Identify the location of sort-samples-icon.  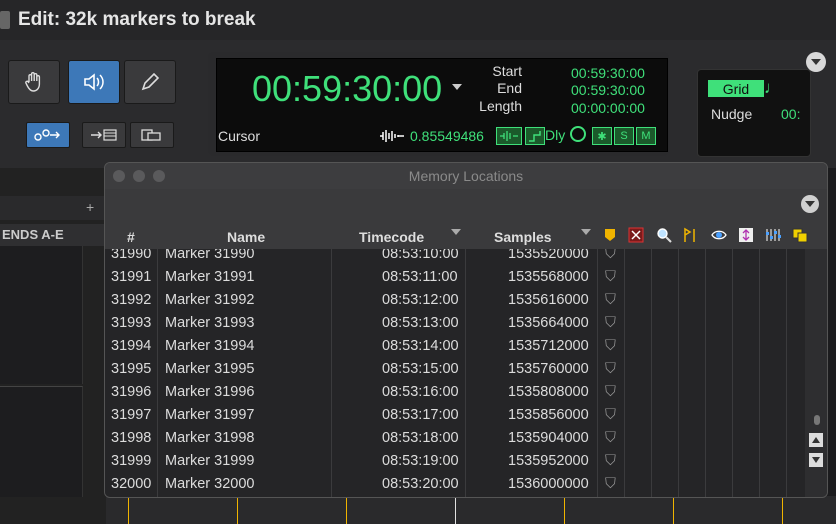
(586, 232).